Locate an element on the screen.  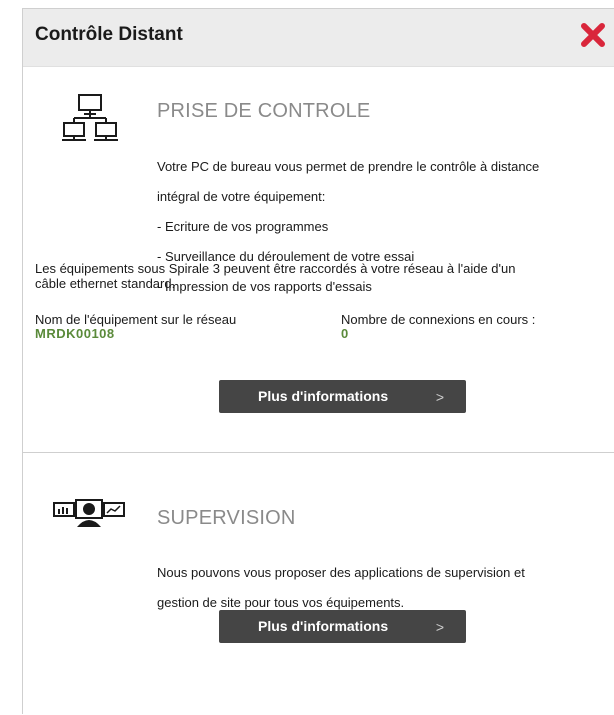
supervision-monitor-icon is located at coordinates (89, 515).